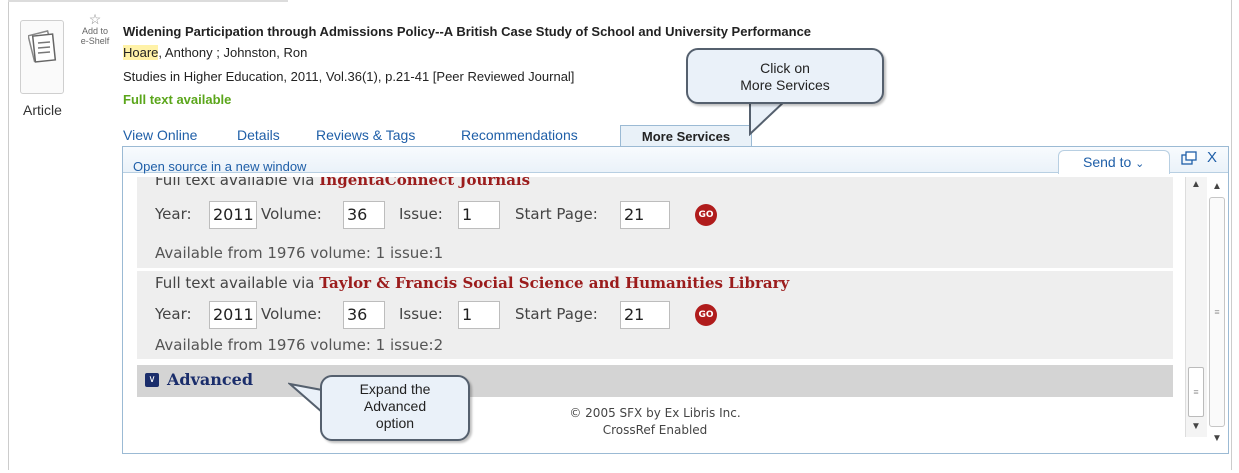  I want to click on callout-line: Expand the, so click(395, 389).